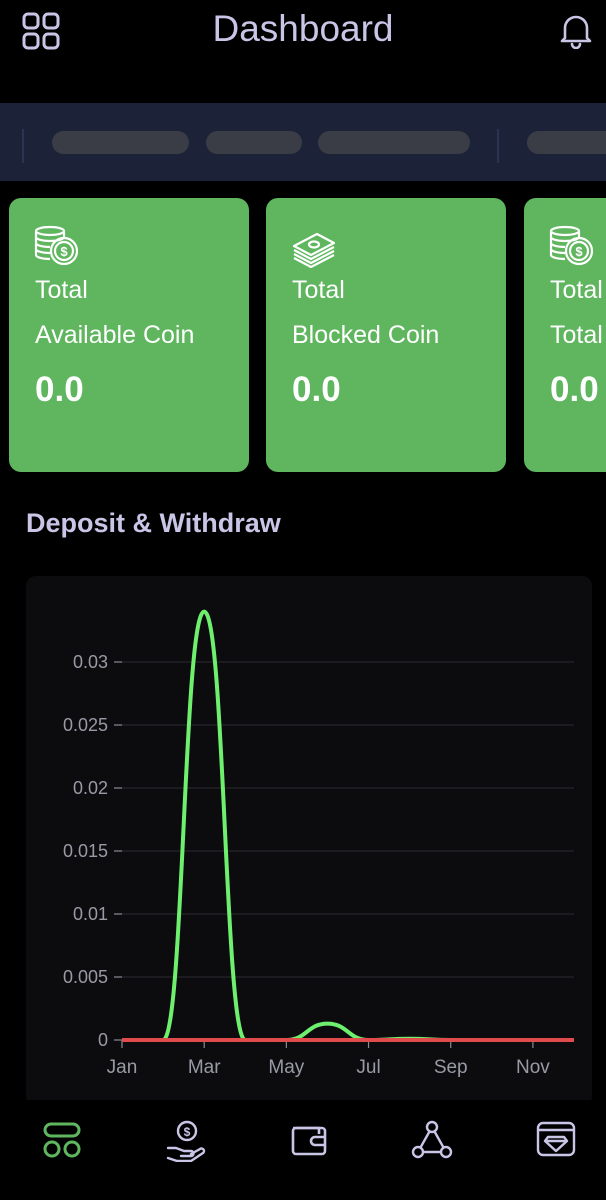 The height and width of the screenshot is (1200, 606). Describe the element at coordinates (115, 335) in the screenshot. I see `card-label-line2: Available Coin` at that location.